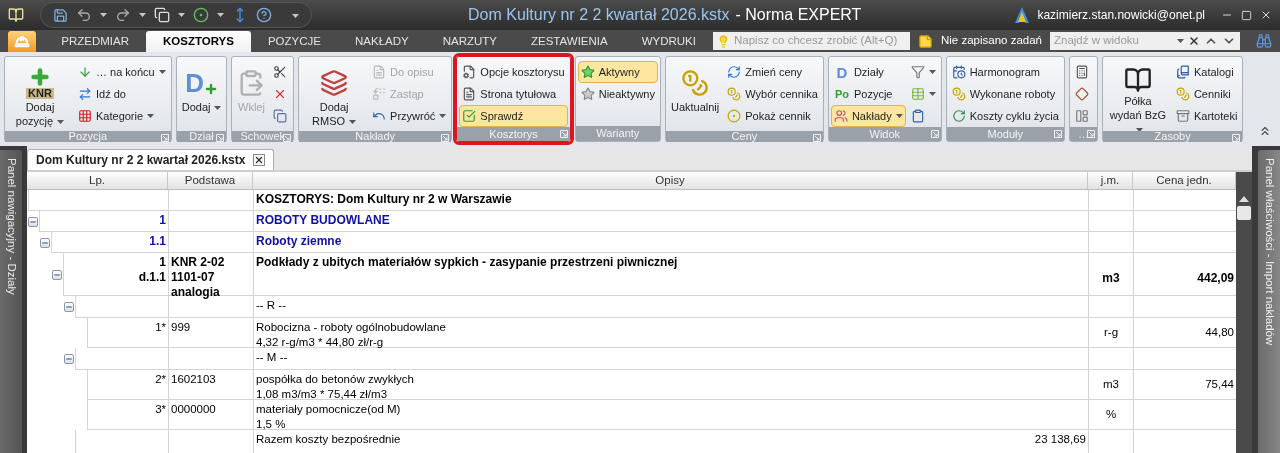  What do you see at coordinates (1081, 116) in the screenshot?
I see `layout-icon` at bounding box center [1081, 116].